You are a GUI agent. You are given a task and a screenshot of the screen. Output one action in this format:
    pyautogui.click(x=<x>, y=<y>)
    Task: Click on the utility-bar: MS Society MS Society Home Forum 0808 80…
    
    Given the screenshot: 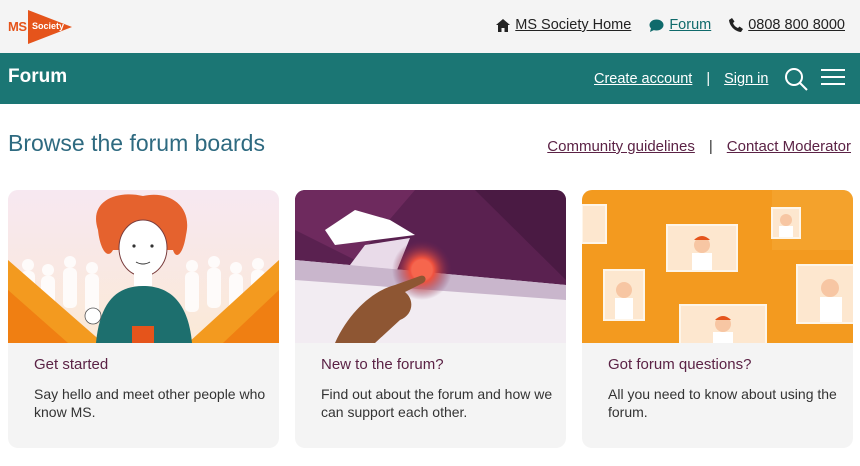 What is the action you would take?
    pyautogui.click(x=430, y=26)
    